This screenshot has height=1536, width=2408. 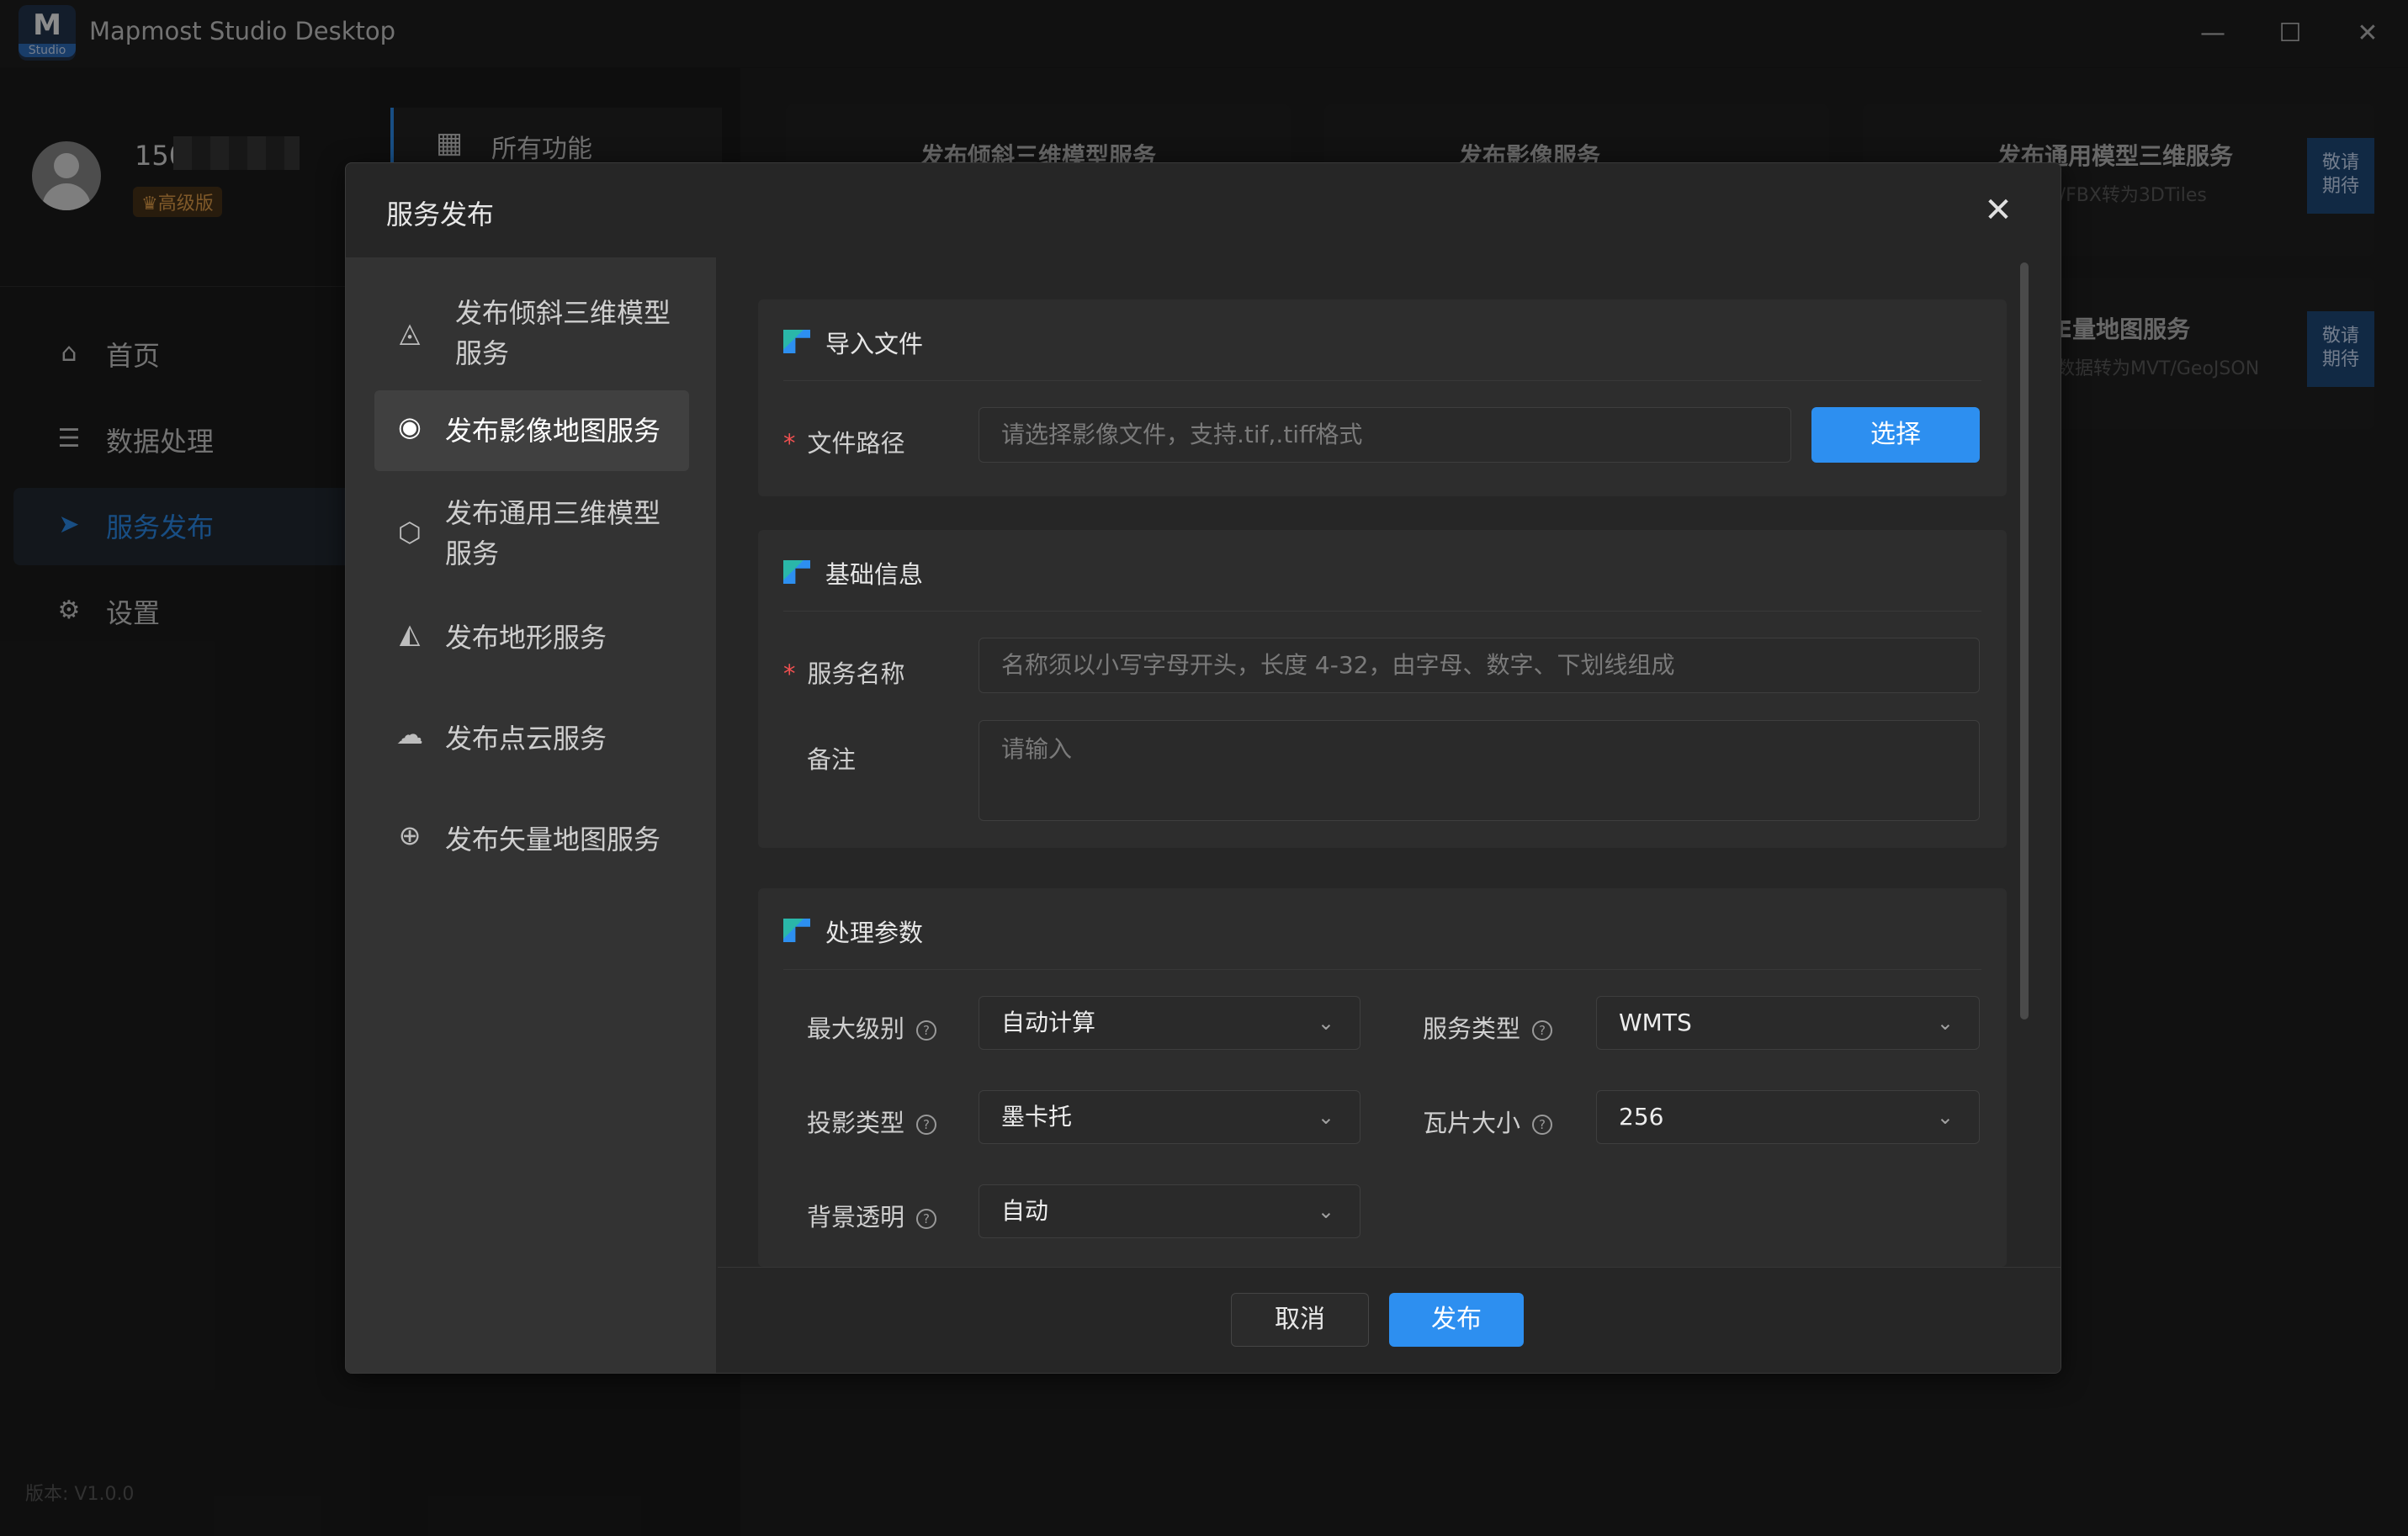 I want to click on dialog-title: 服务发布, so click(x=440, y=214).